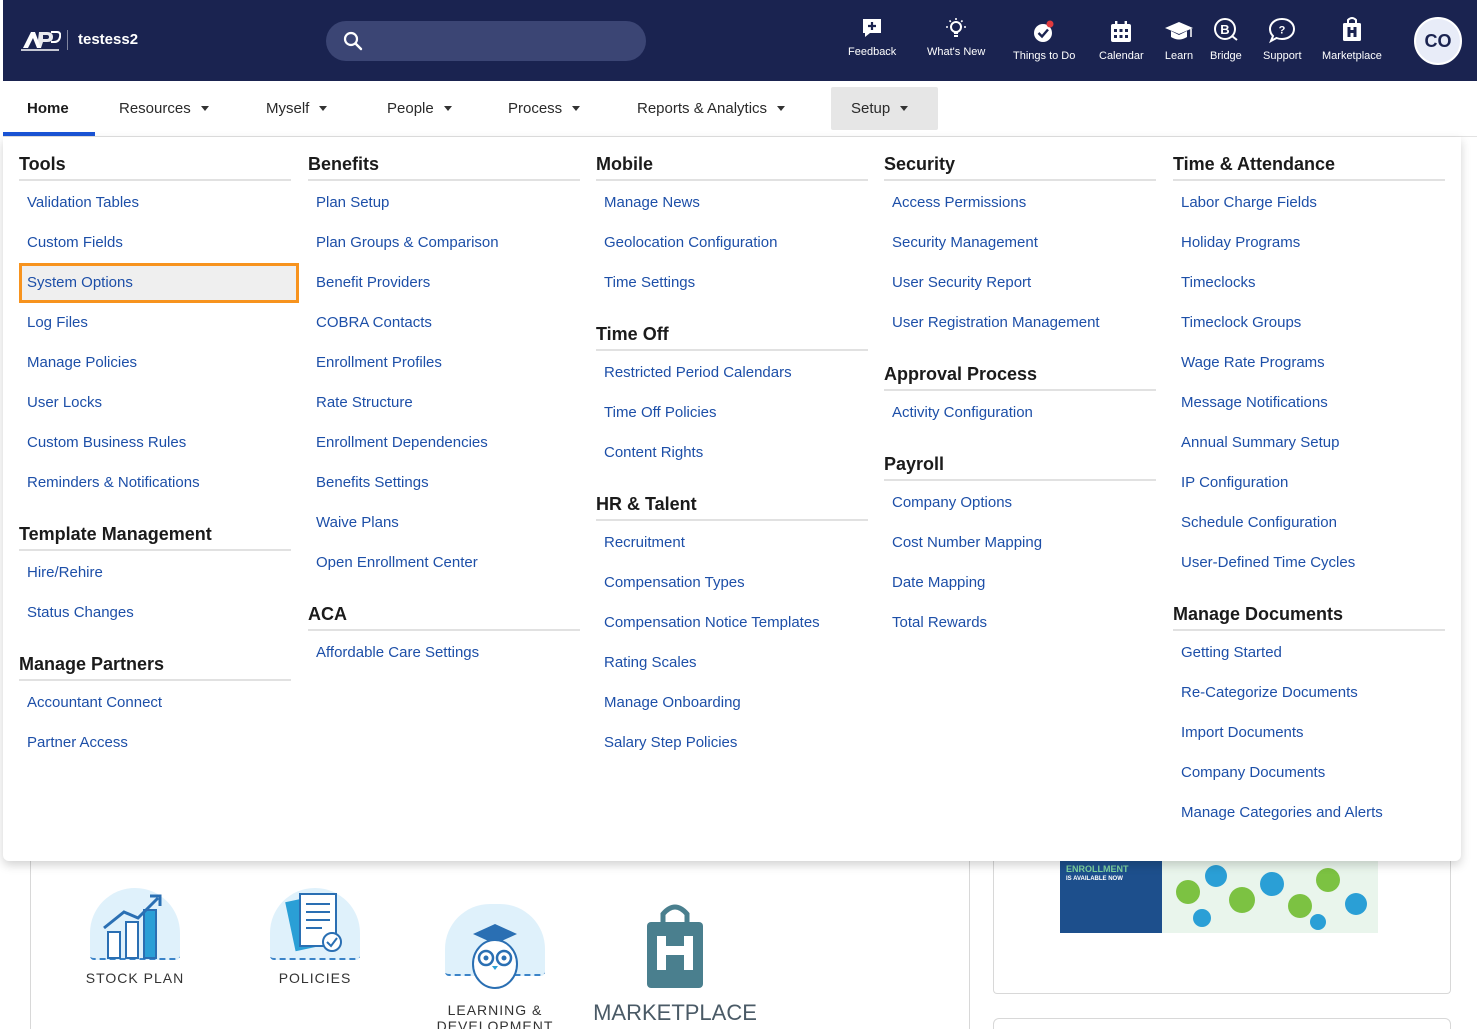 This screenshot has height=1029, width=1479. Describe the element at coordinates (1020, 413) in the screenshot. I see `menu-link-activity-configuration: Activity Configuration` at that location.